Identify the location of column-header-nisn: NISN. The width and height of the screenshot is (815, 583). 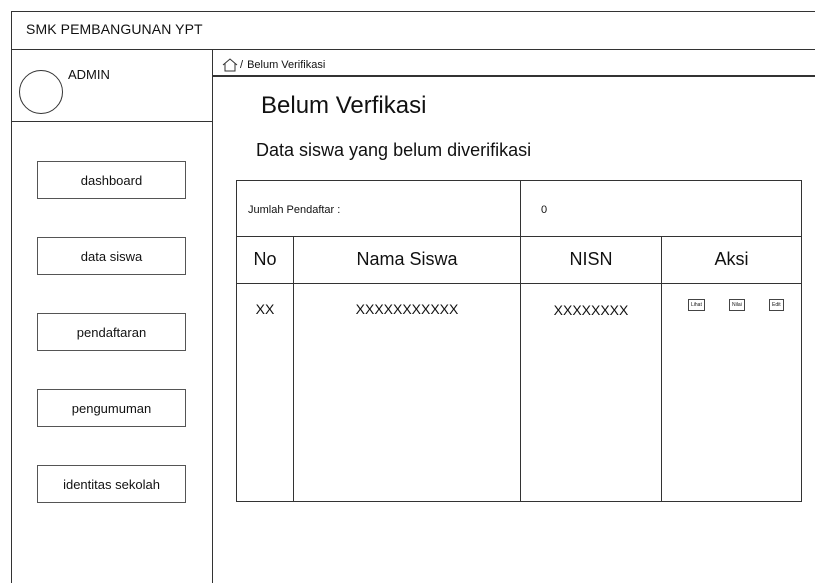
(591, 259).